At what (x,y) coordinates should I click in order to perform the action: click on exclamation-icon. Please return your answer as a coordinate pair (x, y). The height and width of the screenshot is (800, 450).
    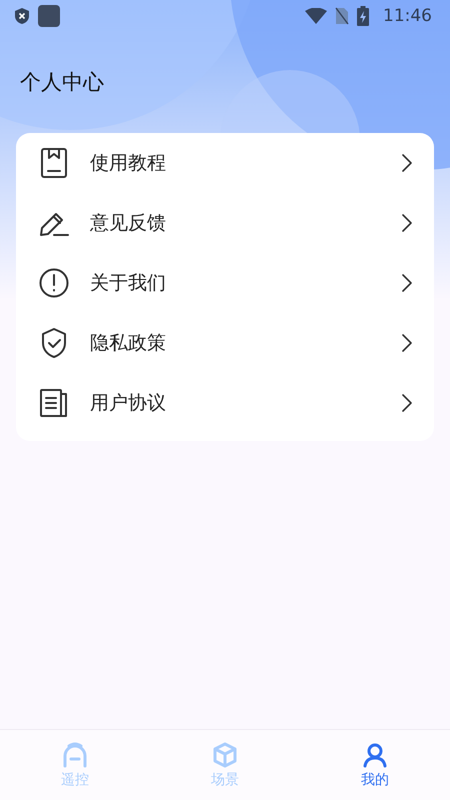
    Looking at the image, I should click on (54, 283).